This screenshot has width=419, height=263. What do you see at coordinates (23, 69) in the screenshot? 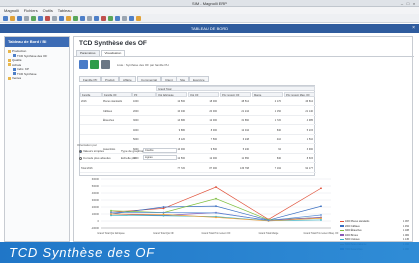
I see `sidebar-item-label: Indic. KP` at bounding box center [23, 69].